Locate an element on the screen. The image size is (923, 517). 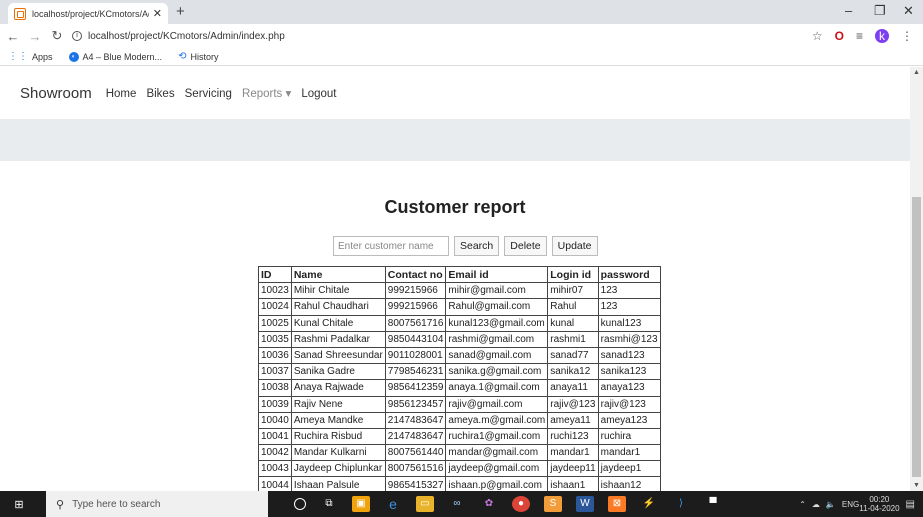
table-cell: 9865415327 is located at coordinates (415, 483).